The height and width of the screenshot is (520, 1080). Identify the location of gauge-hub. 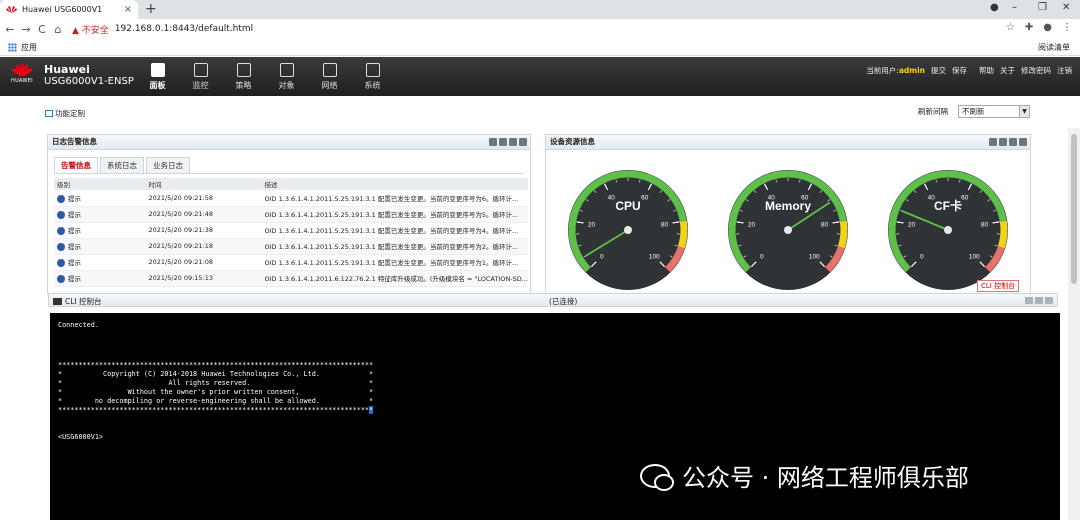
(788, 230).